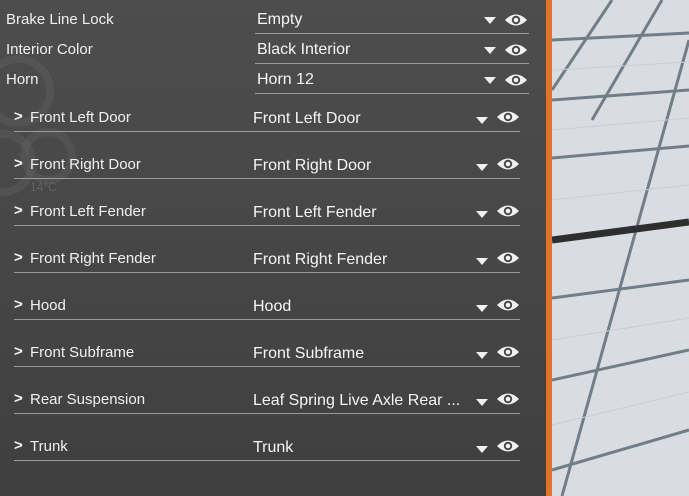  Describe the element at coordinates (49, 446) in the screenshot. I see `part-label: Trunk` at that location.